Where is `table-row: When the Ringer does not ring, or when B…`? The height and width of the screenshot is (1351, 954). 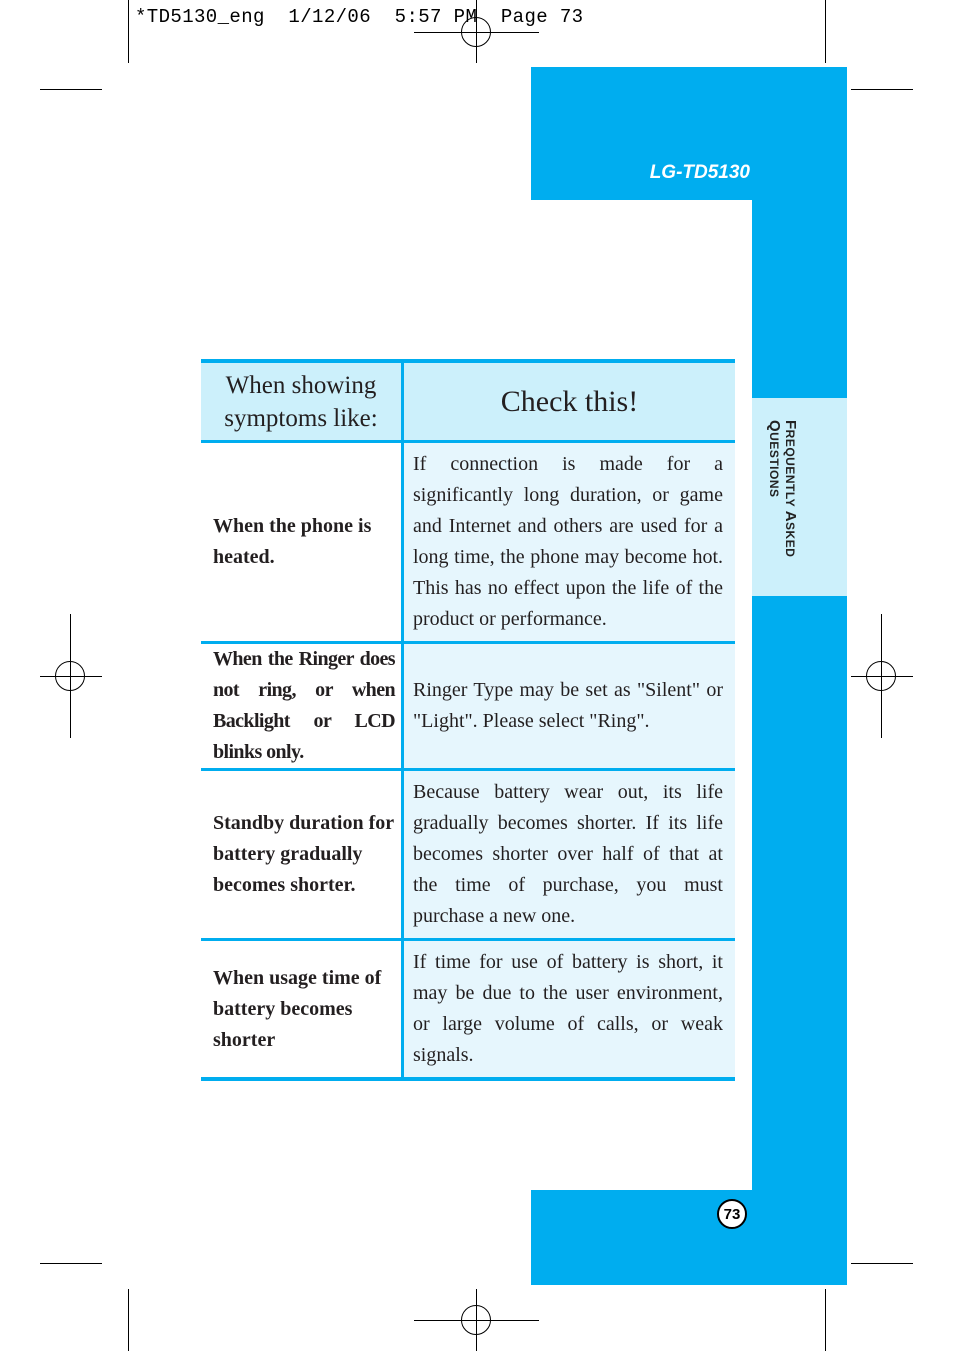
table-row: When the Ringer does not ring, or when B… is located at coordinates (468, 706).